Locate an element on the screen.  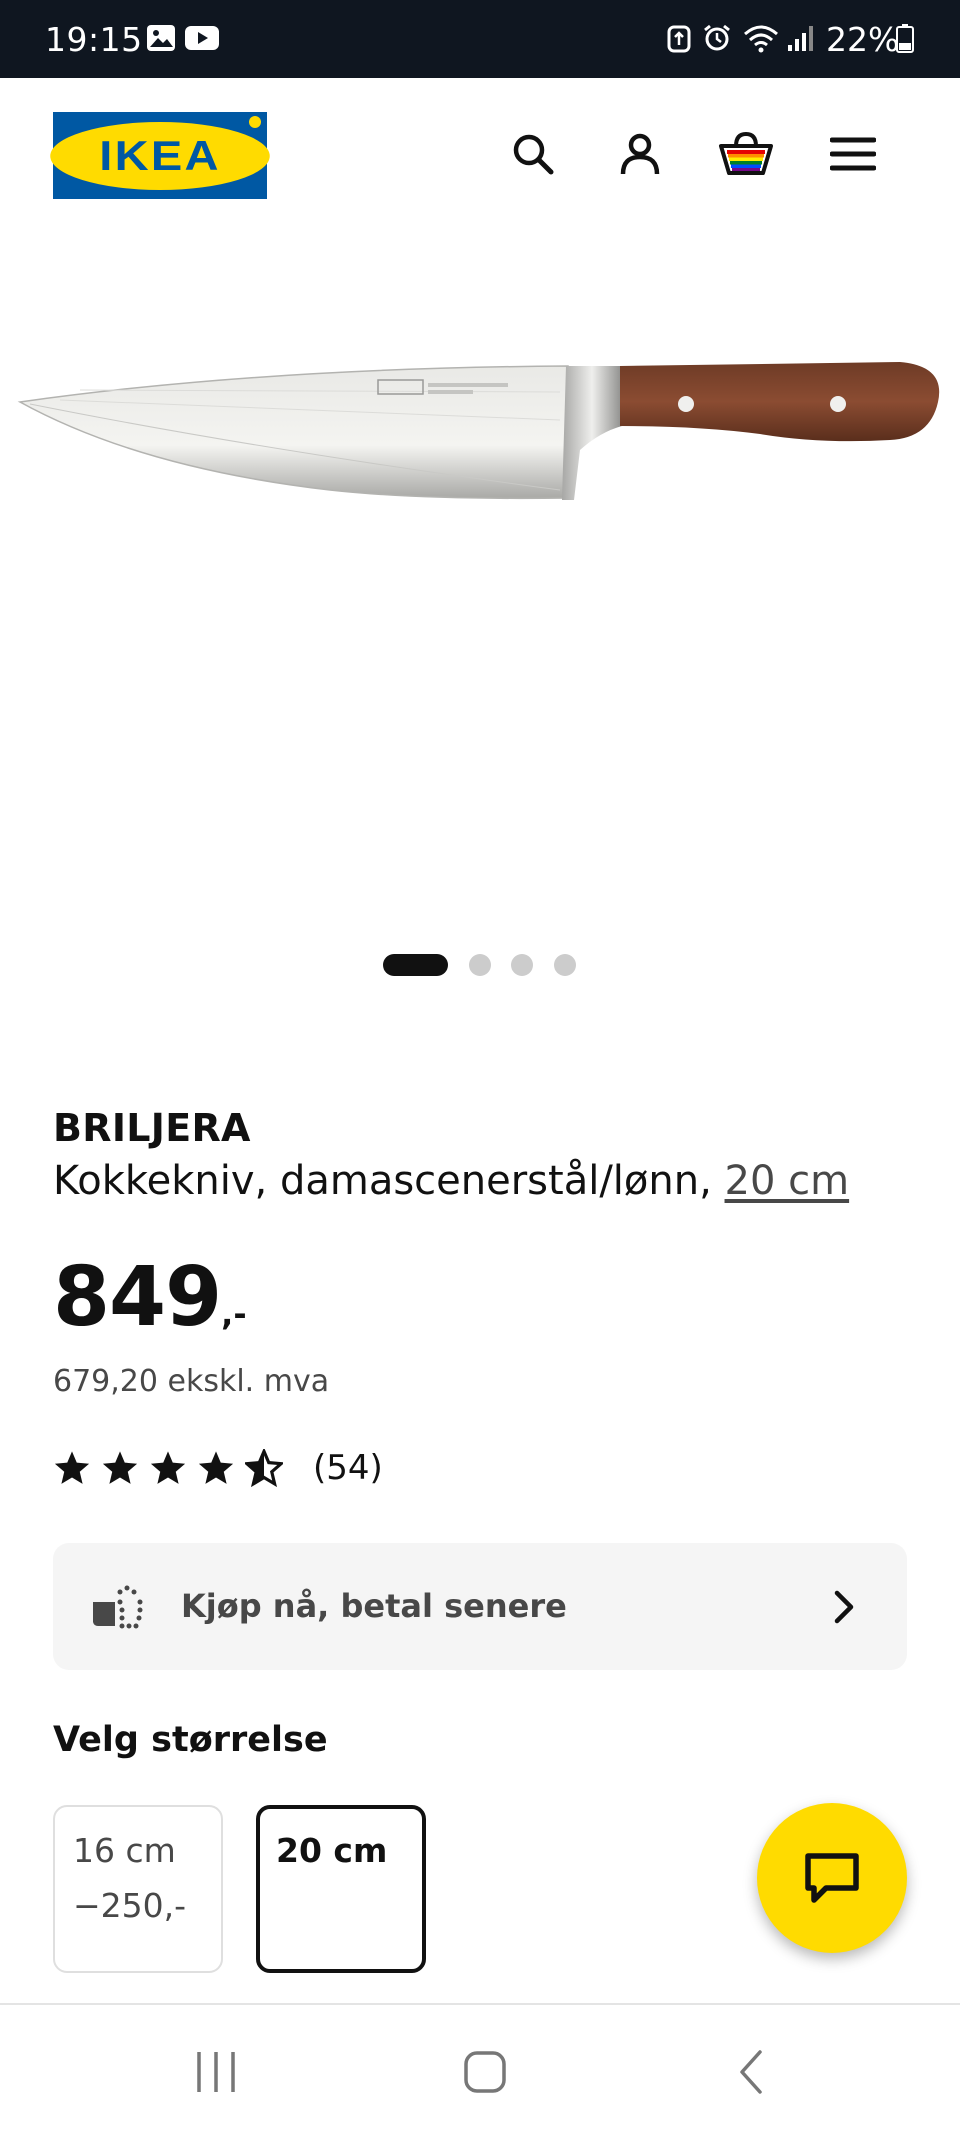
battery-percentage: 22% is located at coordinates (863, 39).